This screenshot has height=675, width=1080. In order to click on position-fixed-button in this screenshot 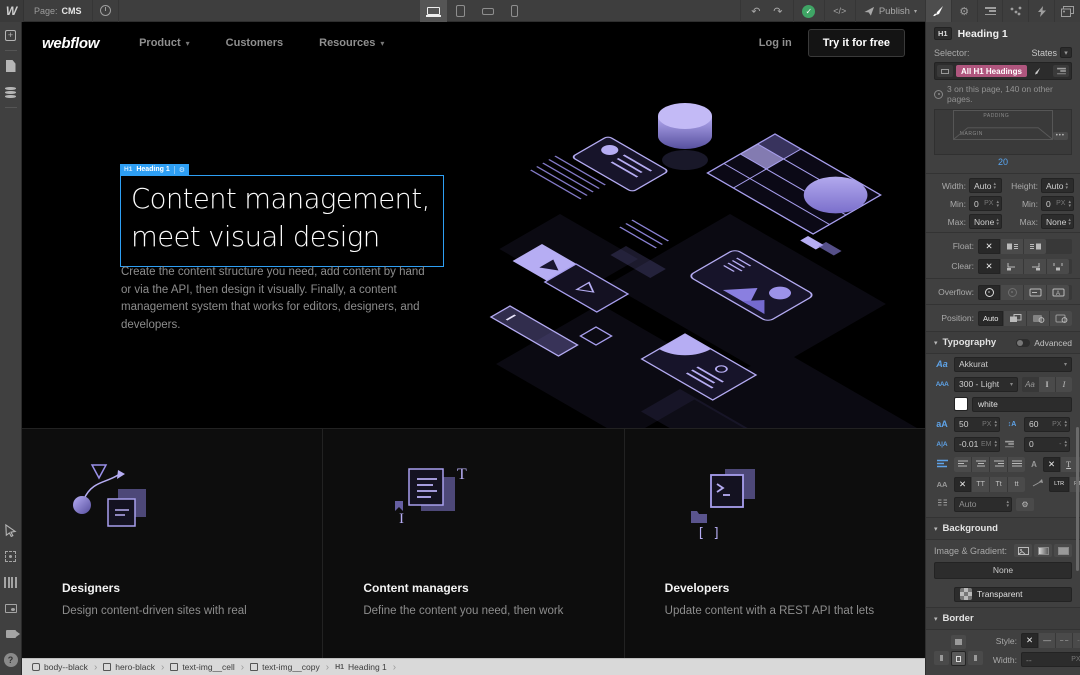, I will do `click(1061, 318)`.